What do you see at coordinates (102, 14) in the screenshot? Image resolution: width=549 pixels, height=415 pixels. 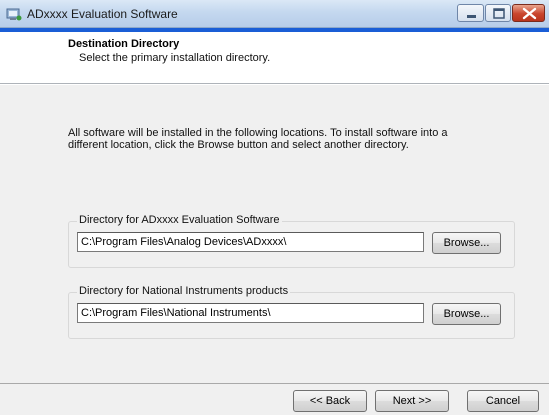 I see `window-title: ADxxxx Evaluation Software` at bounding box center [102, 14].